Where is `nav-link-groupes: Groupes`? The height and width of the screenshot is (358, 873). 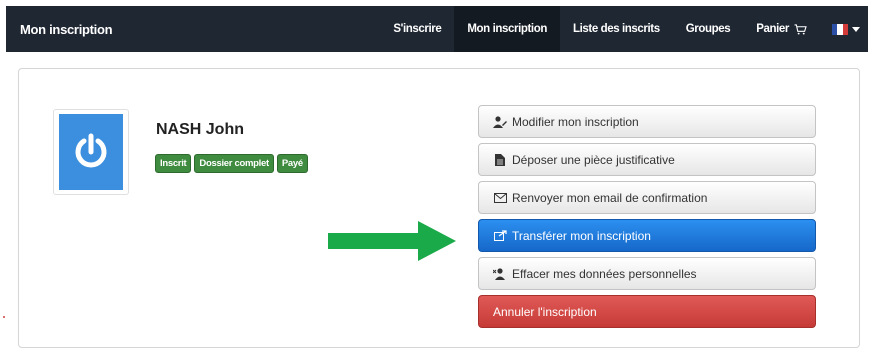 nav-link-groupes: Groupes is located at coordinates (708, 29).